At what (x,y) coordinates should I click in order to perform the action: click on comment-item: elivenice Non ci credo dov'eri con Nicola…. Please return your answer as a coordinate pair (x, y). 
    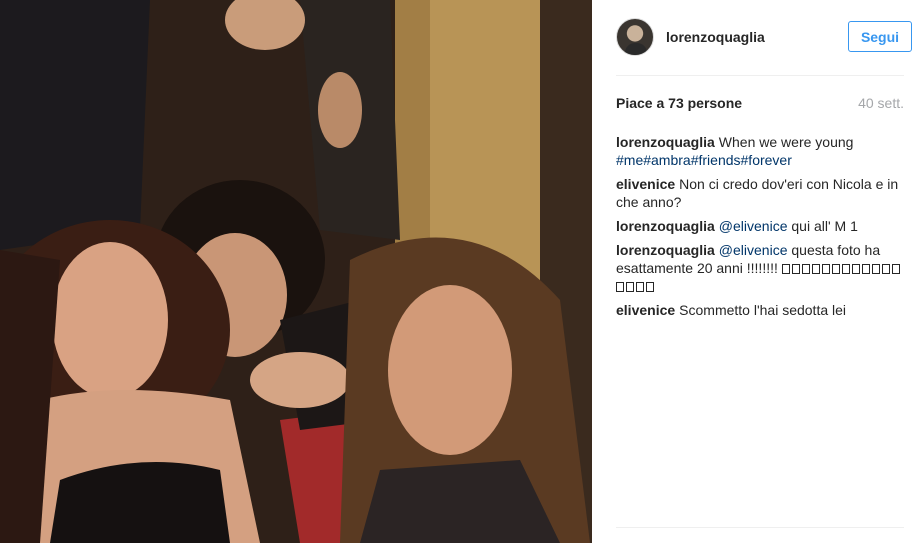
    Looking at the image, I should click on (760, 193).